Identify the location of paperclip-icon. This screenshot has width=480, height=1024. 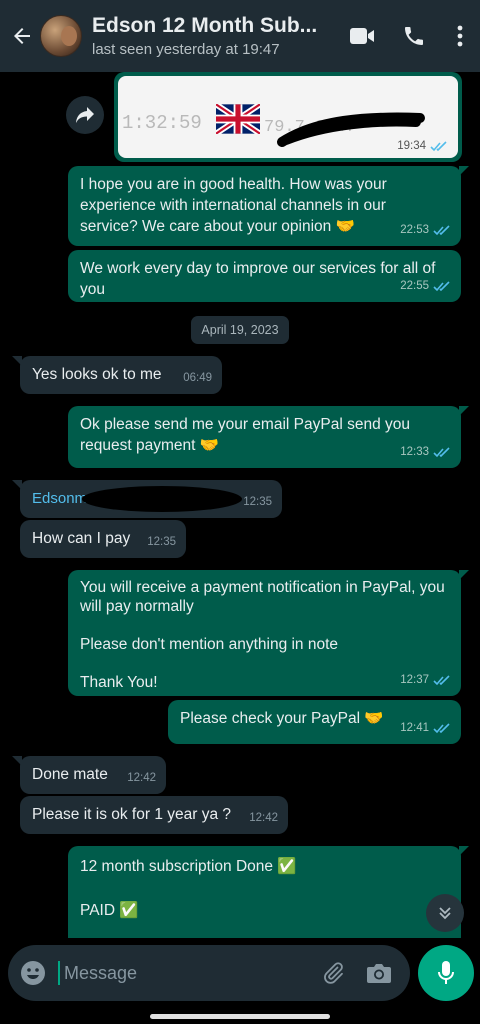
(333, 973).